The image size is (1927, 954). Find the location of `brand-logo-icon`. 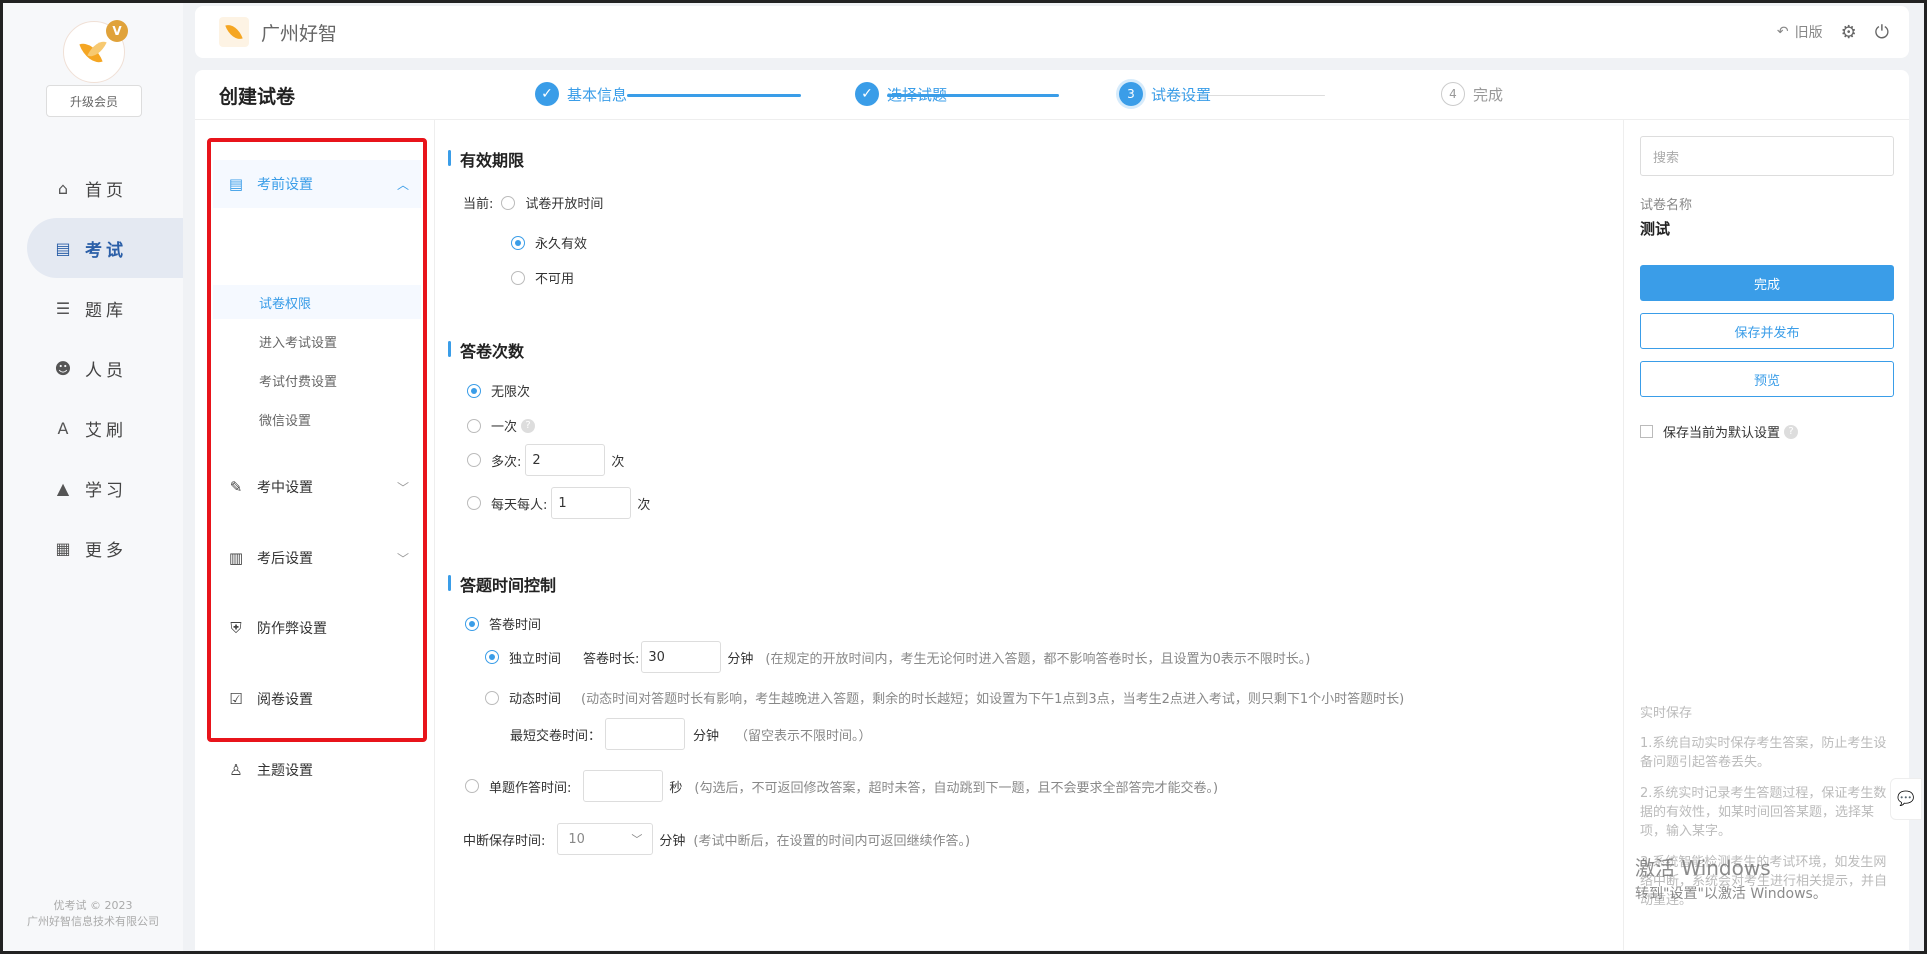

brand-logo-icon is located at coordinates (234, 32).